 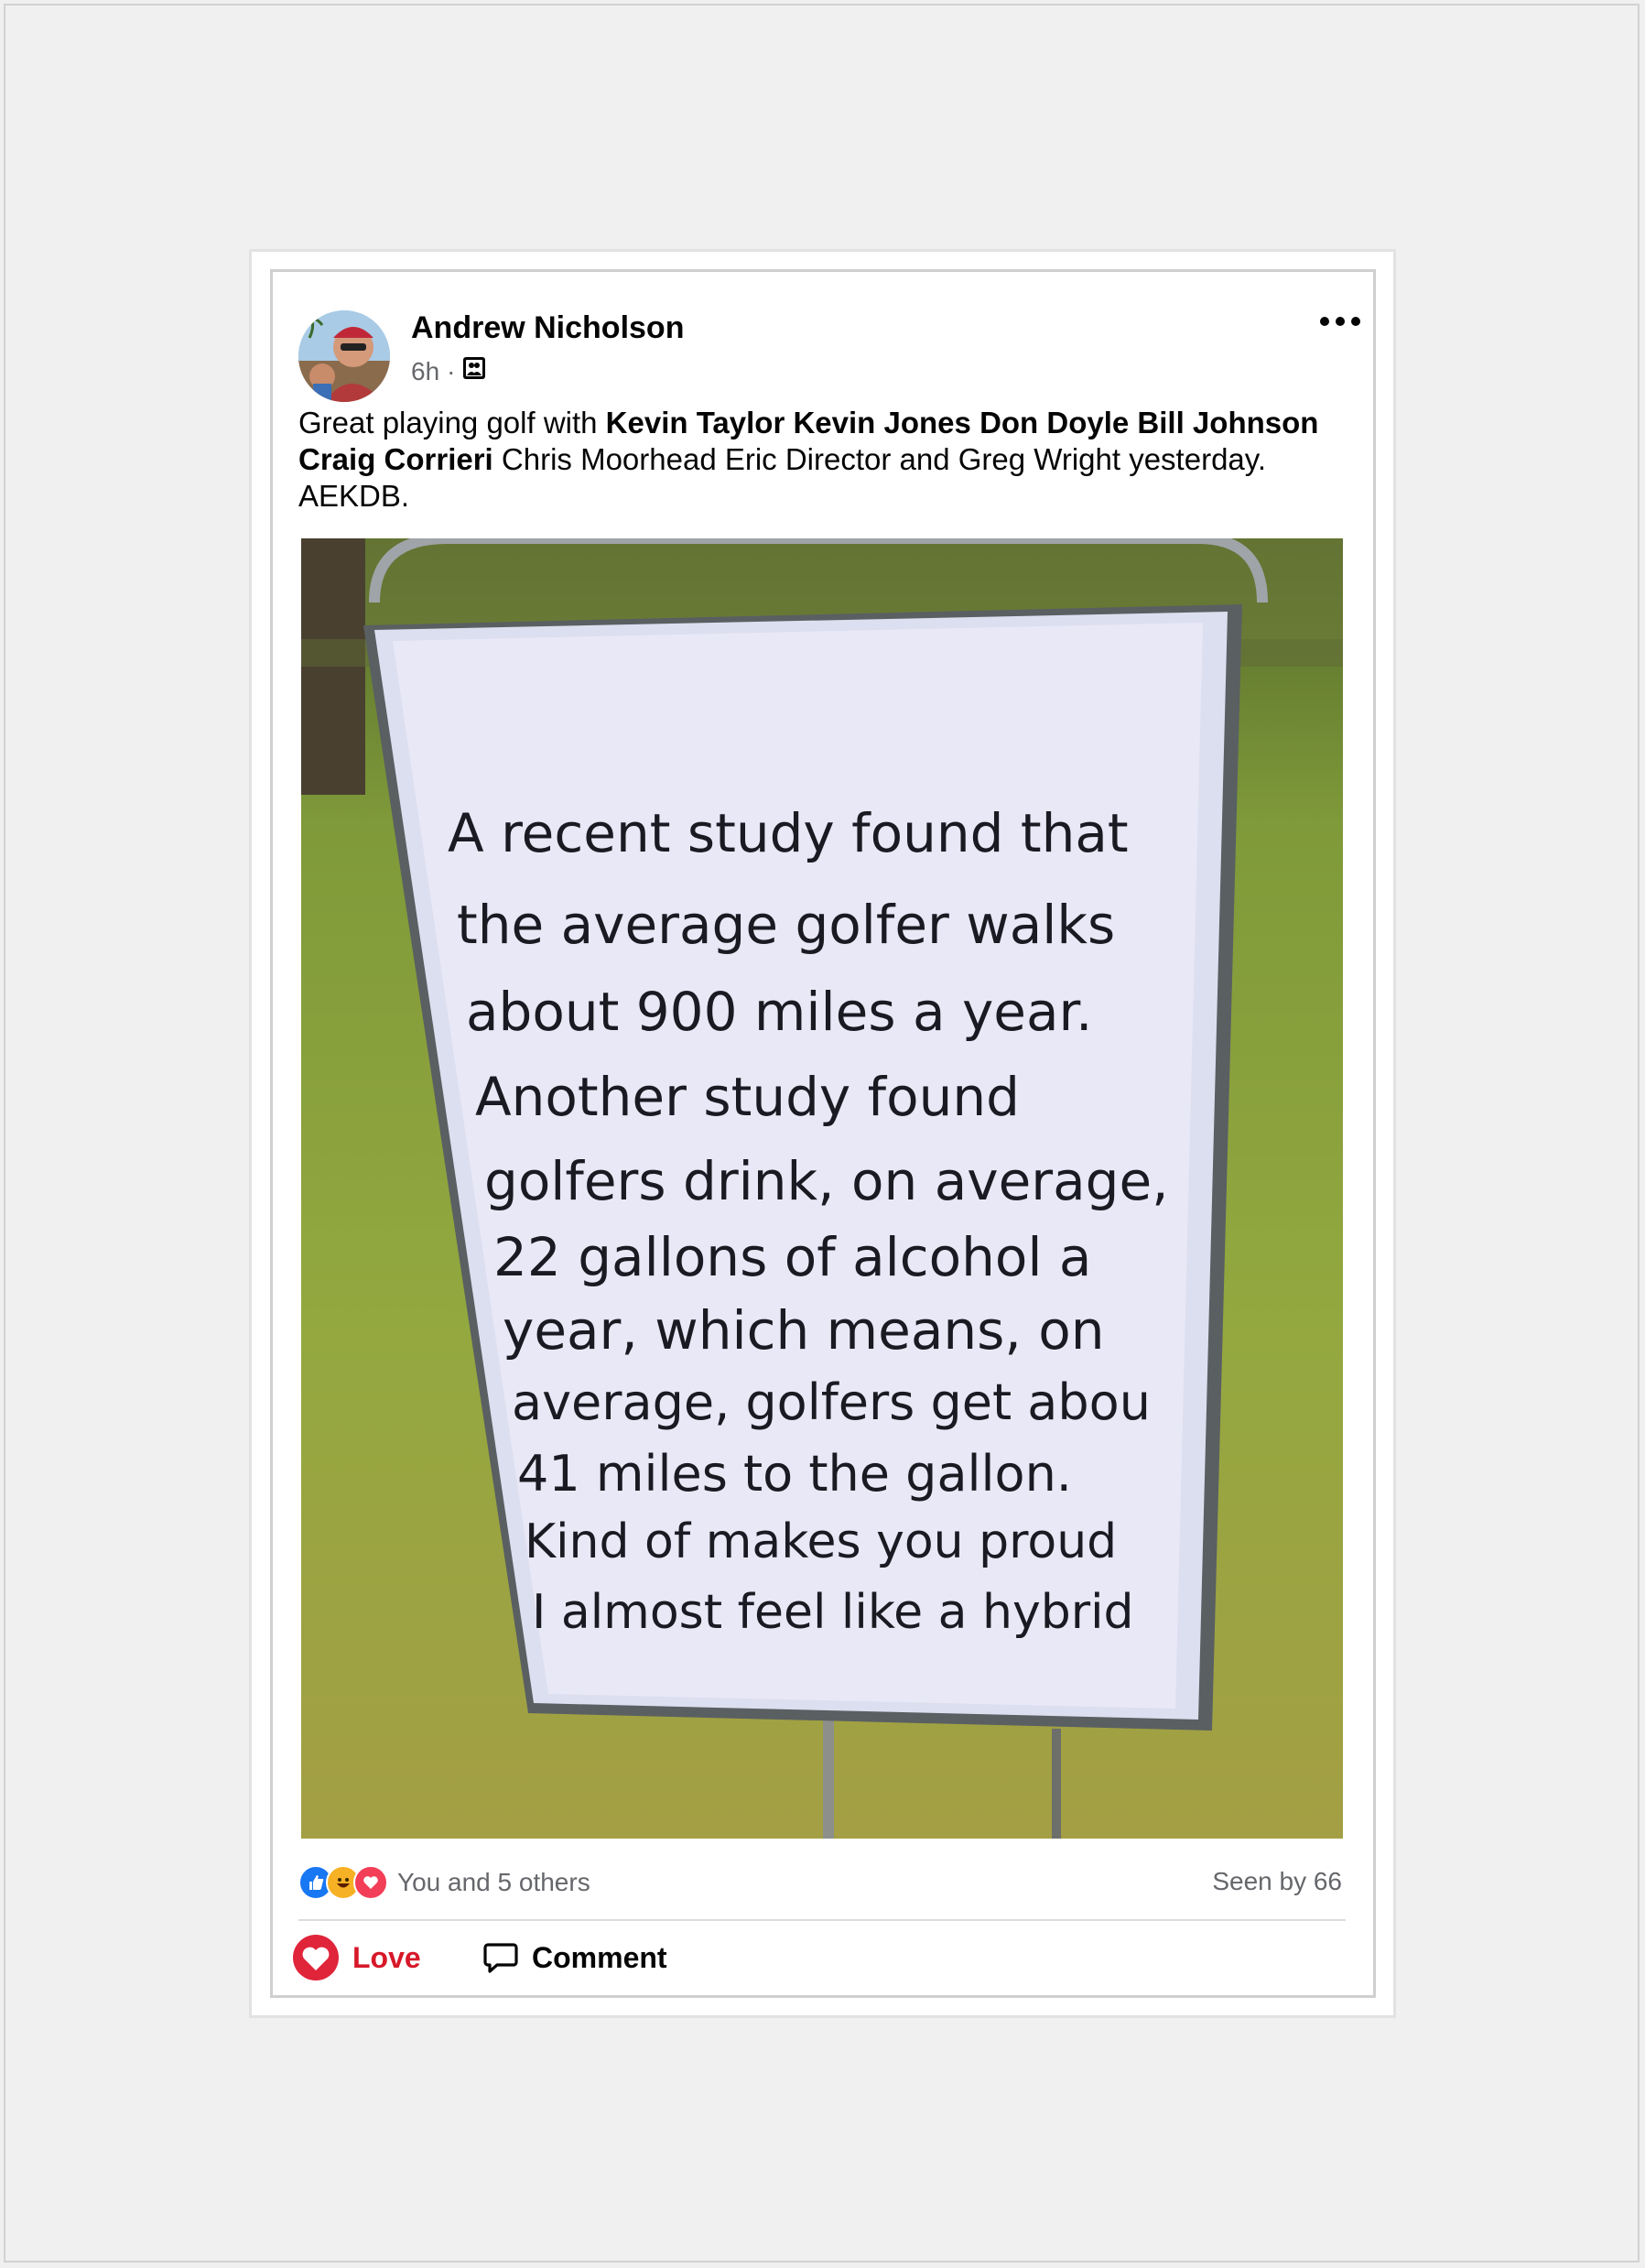 I want to click on tagged-user: Kevin Taylor, so click(x=696, y=423).